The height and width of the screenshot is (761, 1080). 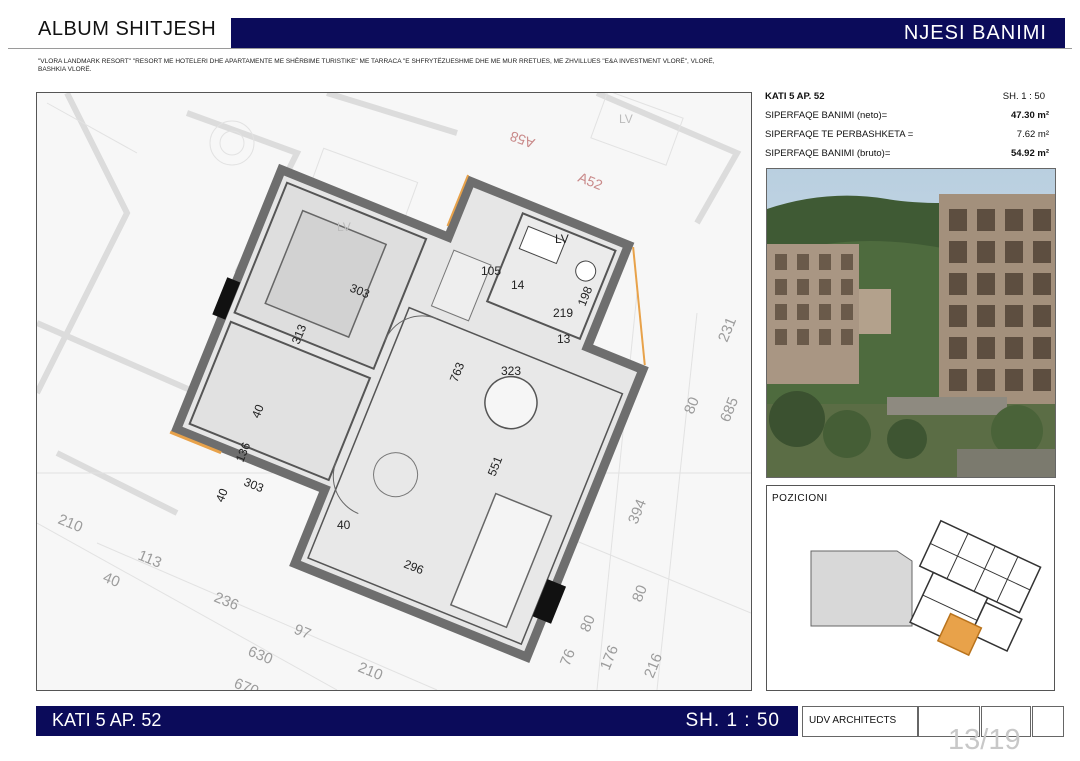 I want to click on stair-label: A58, so click(x=522, y=140).